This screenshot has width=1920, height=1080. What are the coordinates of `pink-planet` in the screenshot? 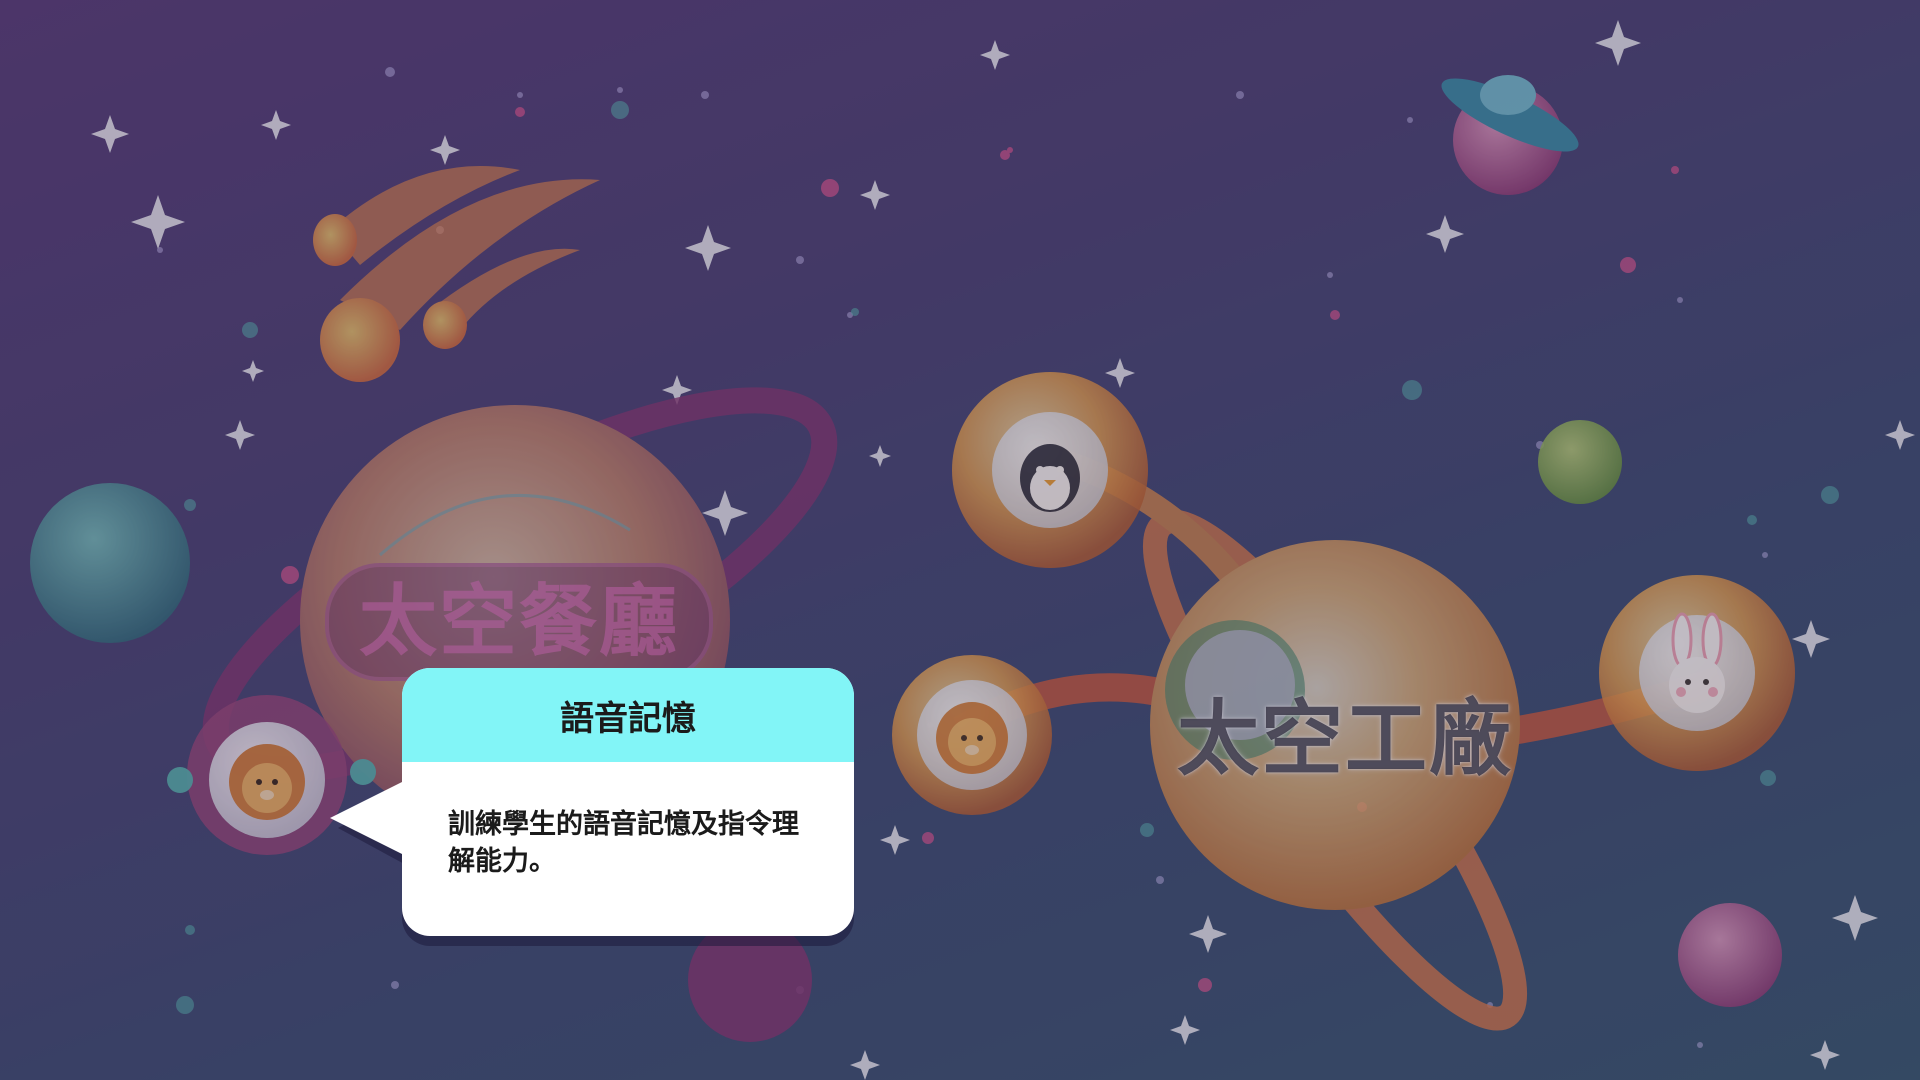 It's located at (1730, 955).